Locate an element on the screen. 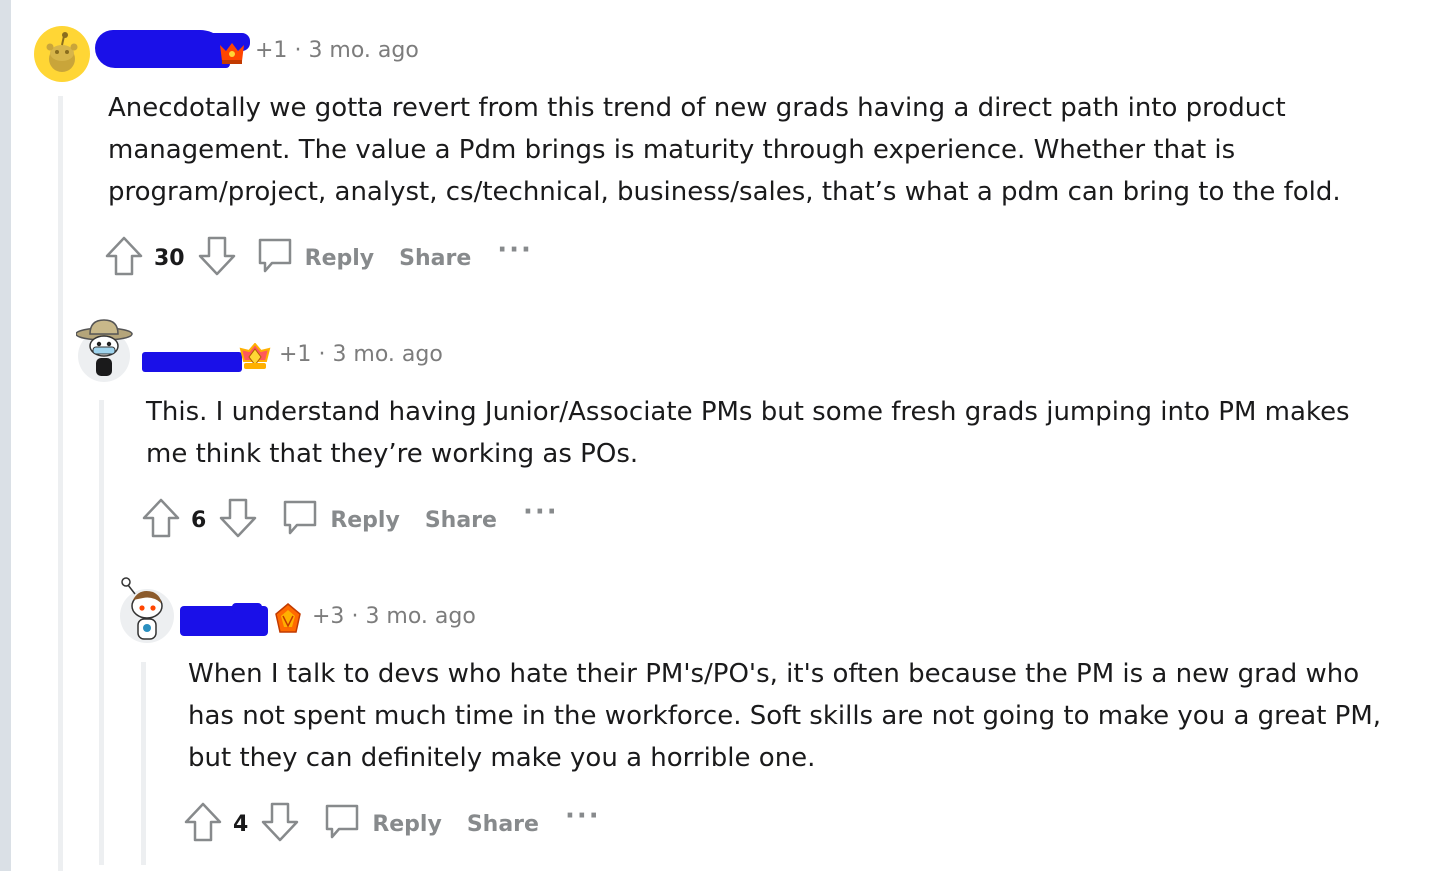 The width and height of the screenshot is (1454, 871). vote-count: 30 is located at coordinates (169, 258).